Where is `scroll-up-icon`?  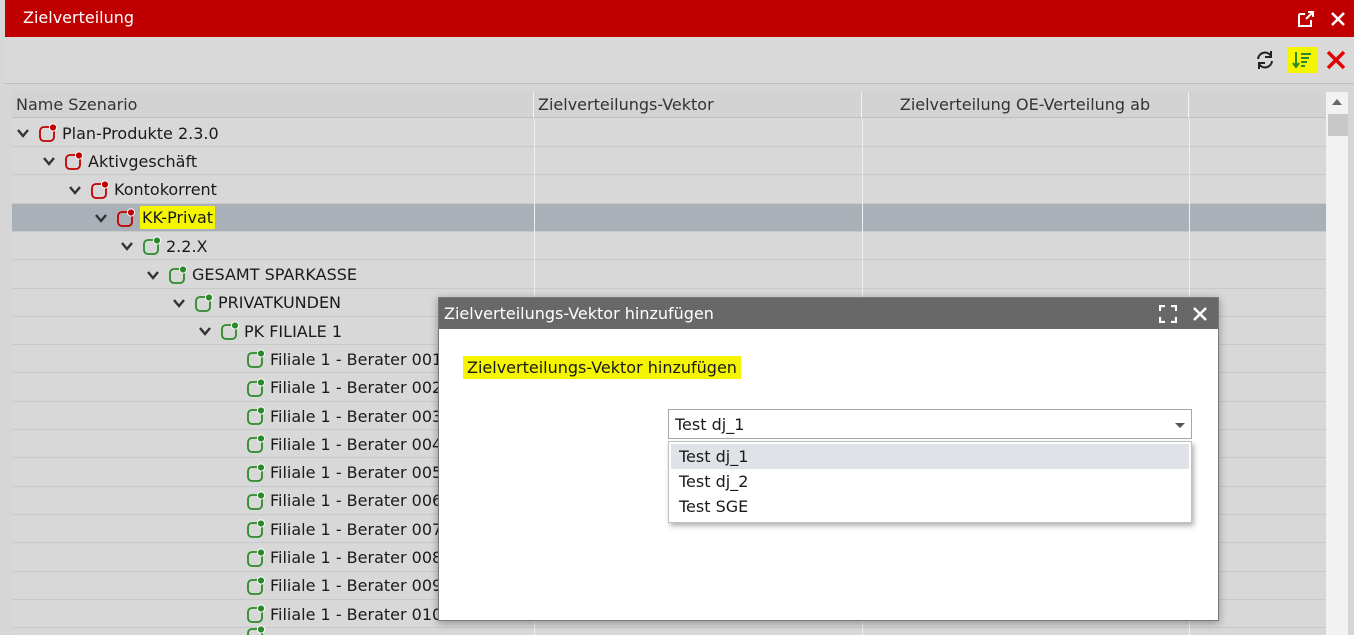
scroll-up-icon is located at coordinates (1337, 102).